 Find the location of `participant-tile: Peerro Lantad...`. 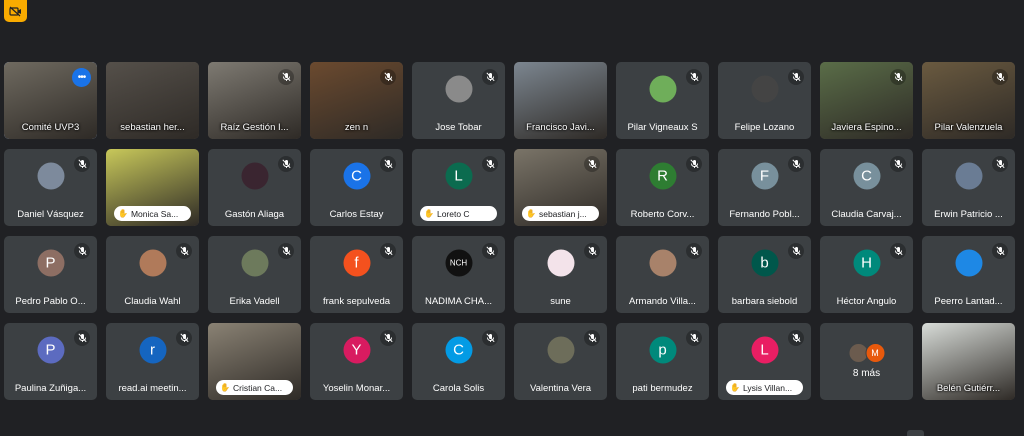

participant-tile: Peerro Lantad... is located at coordinates (968, 274).